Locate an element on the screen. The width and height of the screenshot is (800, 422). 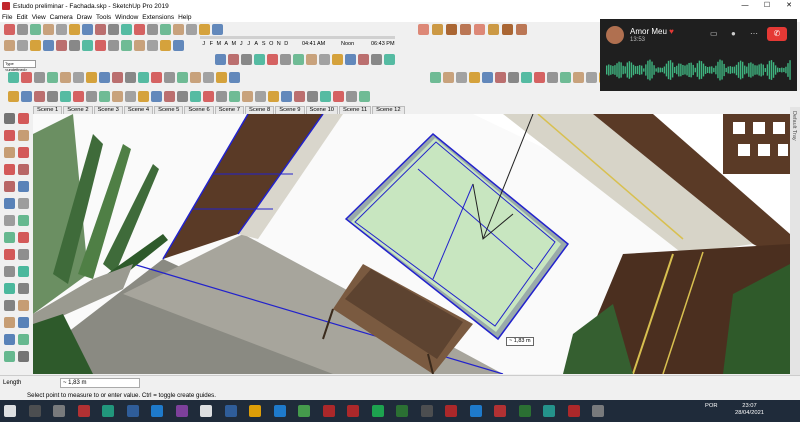
draw-61-icon is located at coordinates (221, 77).